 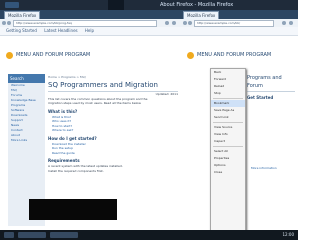 I want to click on list-item: Where to ask?, so click(x=113, y=130).